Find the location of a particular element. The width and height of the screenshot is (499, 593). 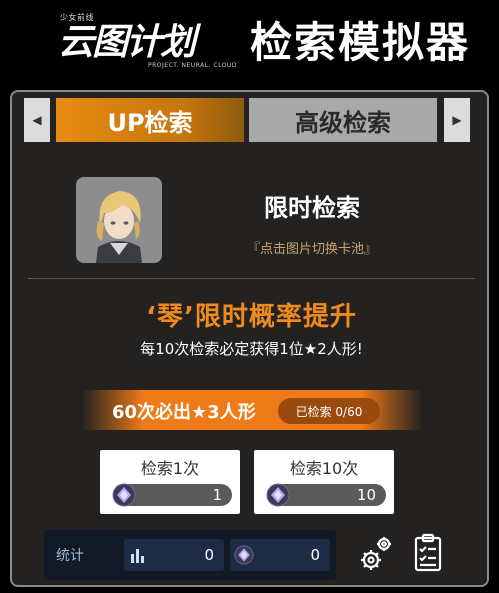

tab-advanced-search: 高级检索 is located at coordinates (343, 120).